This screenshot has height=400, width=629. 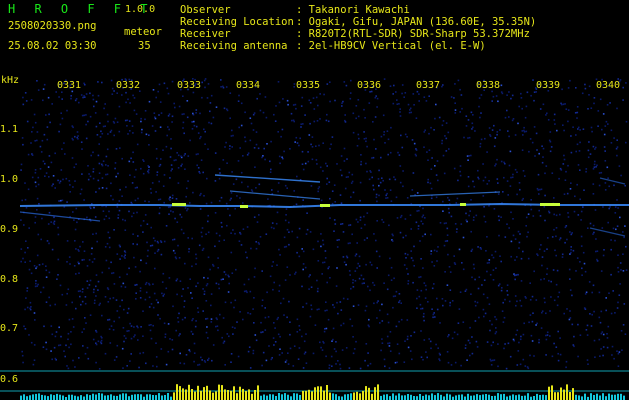 What do you see at coordinates (488, 85) in the screenshot?
I see `x-tick-label: 0338` at bounding box center [488, 85].